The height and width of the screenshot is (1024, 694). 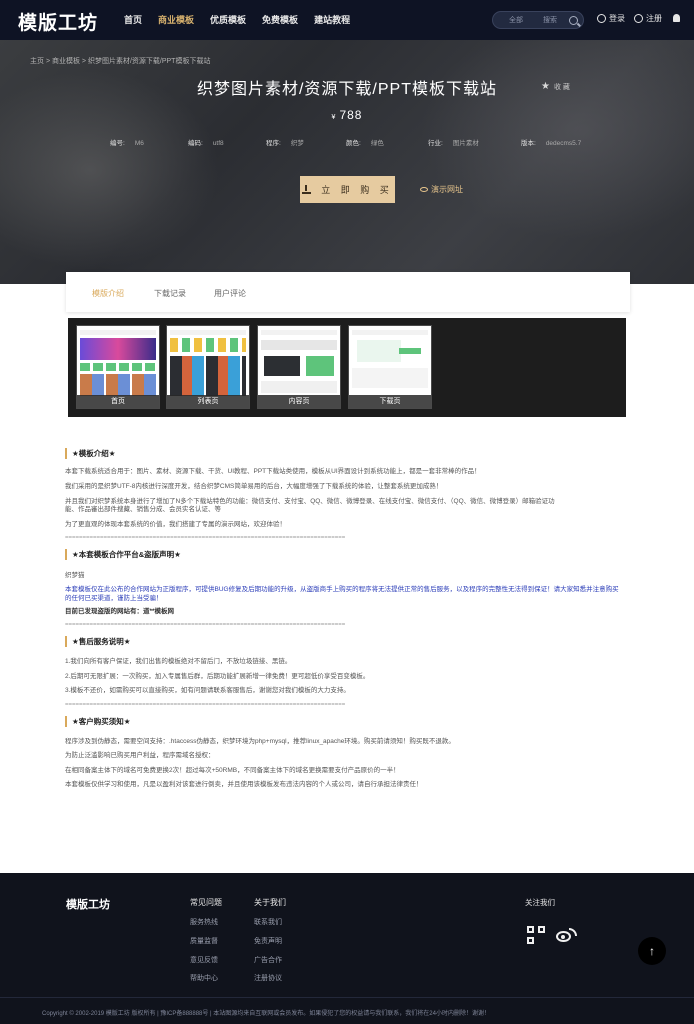 What do you see at coordinates (206, 902) in the screenshot?
I see `footer-col-faq-title: 常见问题` at bounding box center [206, 902].